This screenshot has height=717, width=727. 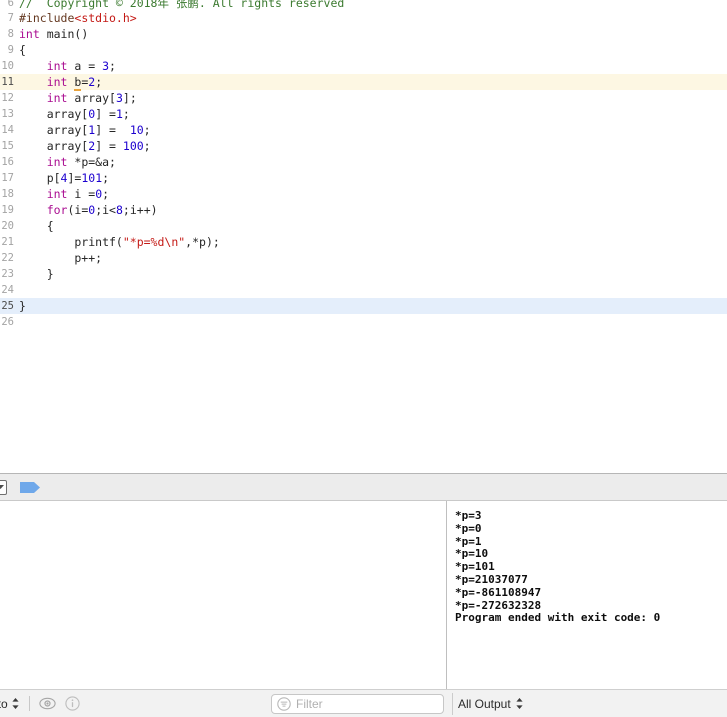 What do you see at coordinates (372, 50) in the screenshot?
I see `code-line-text: {` at bounding box center [372, 50].